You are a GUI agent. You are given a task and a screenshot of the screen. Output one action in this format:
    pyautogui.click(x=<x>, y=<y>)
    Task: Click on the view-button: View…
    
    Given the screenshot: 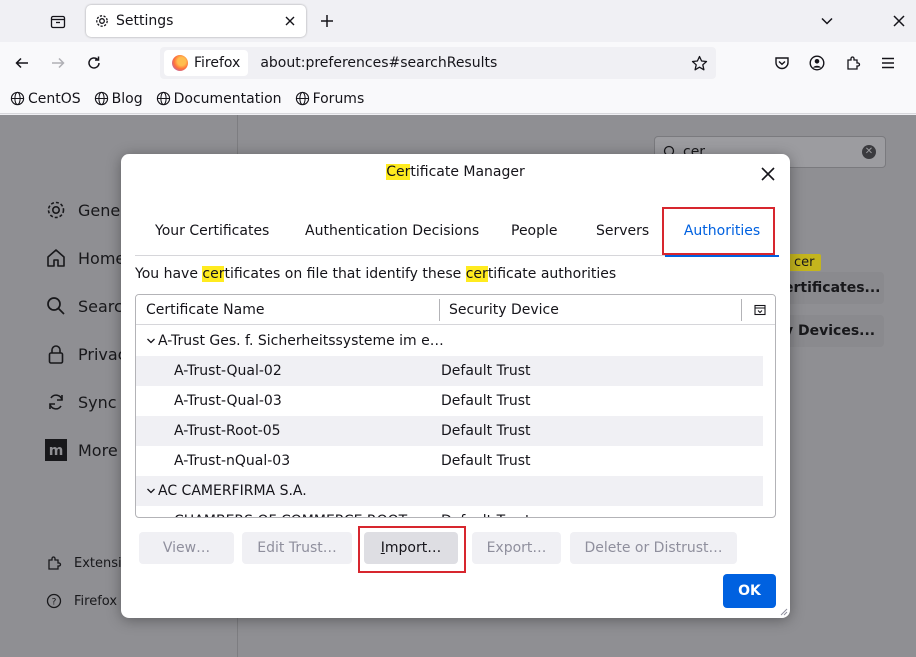 What is the action you would take?
    pyautogui.click(x=186, y=548)
    